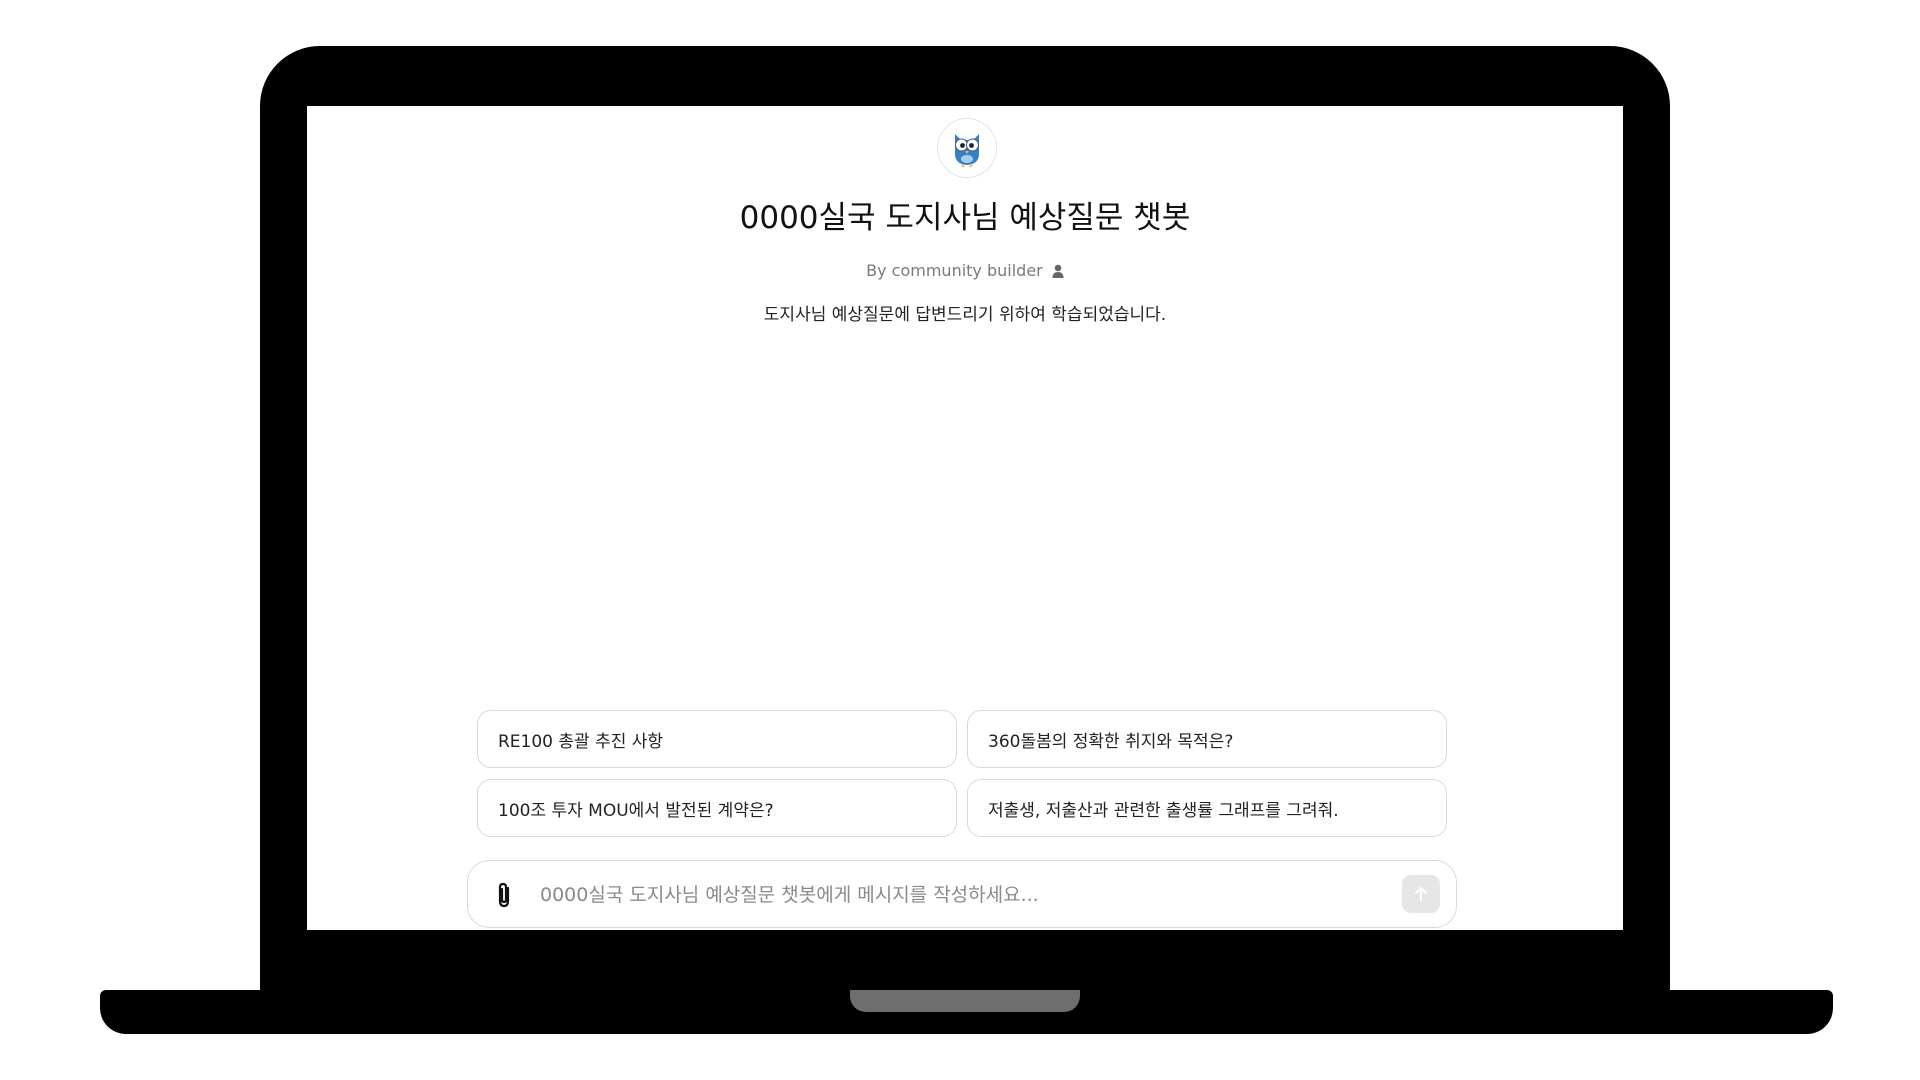  I want to click on suggestion-chip: RE100 총괄 추진 사항, so click(717, 739).